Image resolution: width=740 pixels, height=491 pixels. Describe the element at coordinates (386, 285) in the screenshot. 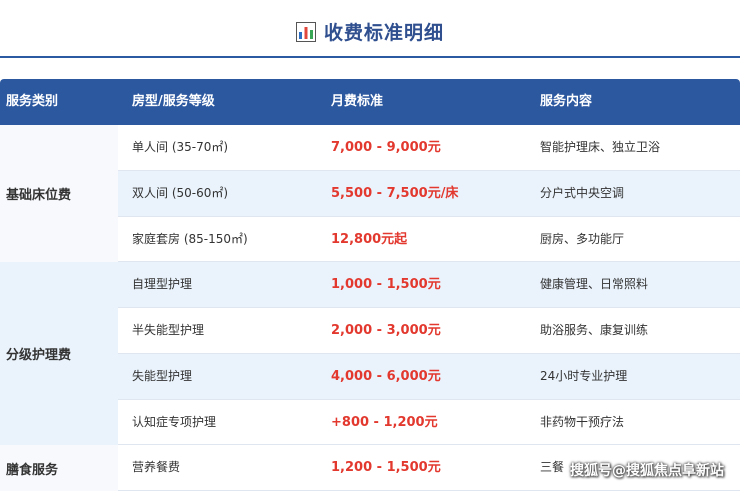

I see `price-cell: 1,000 - 1,500元` at that location.